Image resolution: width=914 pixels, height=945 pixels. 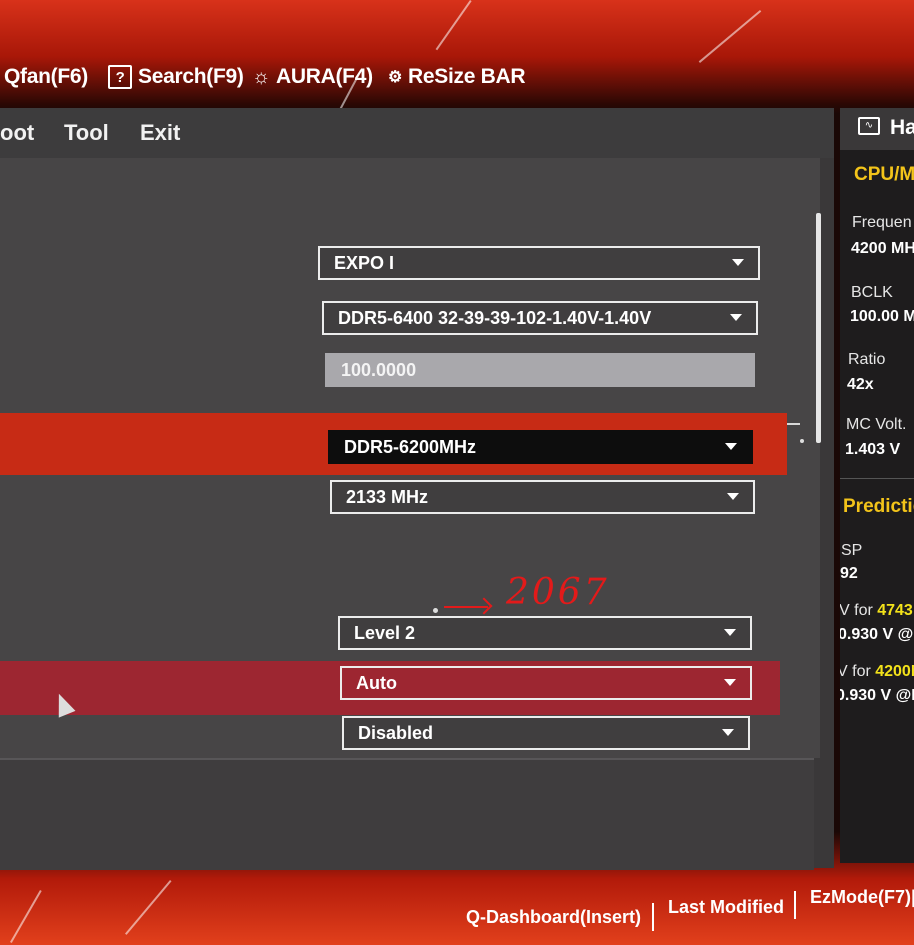 I want to click on frequency-value: 4200 MH, so click(x=882, y=248).